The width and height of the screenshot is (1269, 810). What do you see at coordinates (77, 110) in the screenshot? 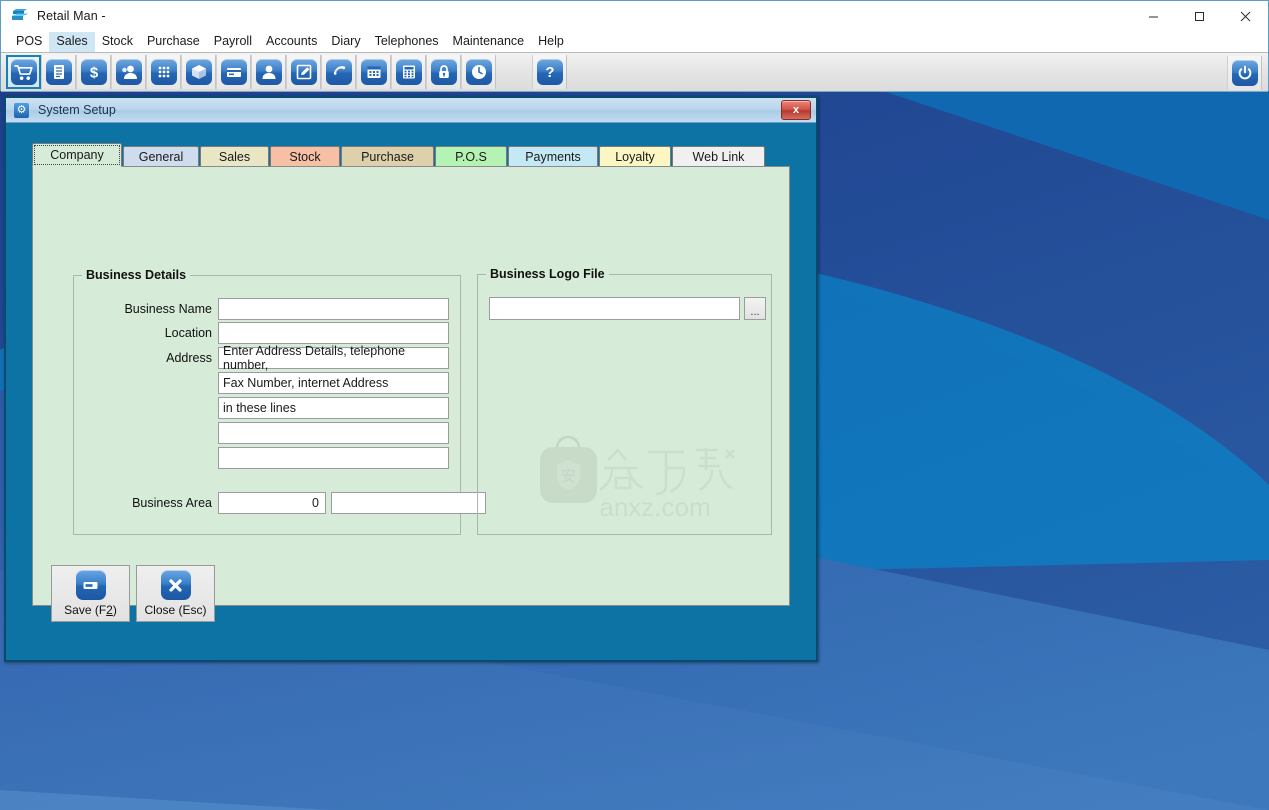
I see `dialog-title: System Setup` at bounding box center [77, 110].